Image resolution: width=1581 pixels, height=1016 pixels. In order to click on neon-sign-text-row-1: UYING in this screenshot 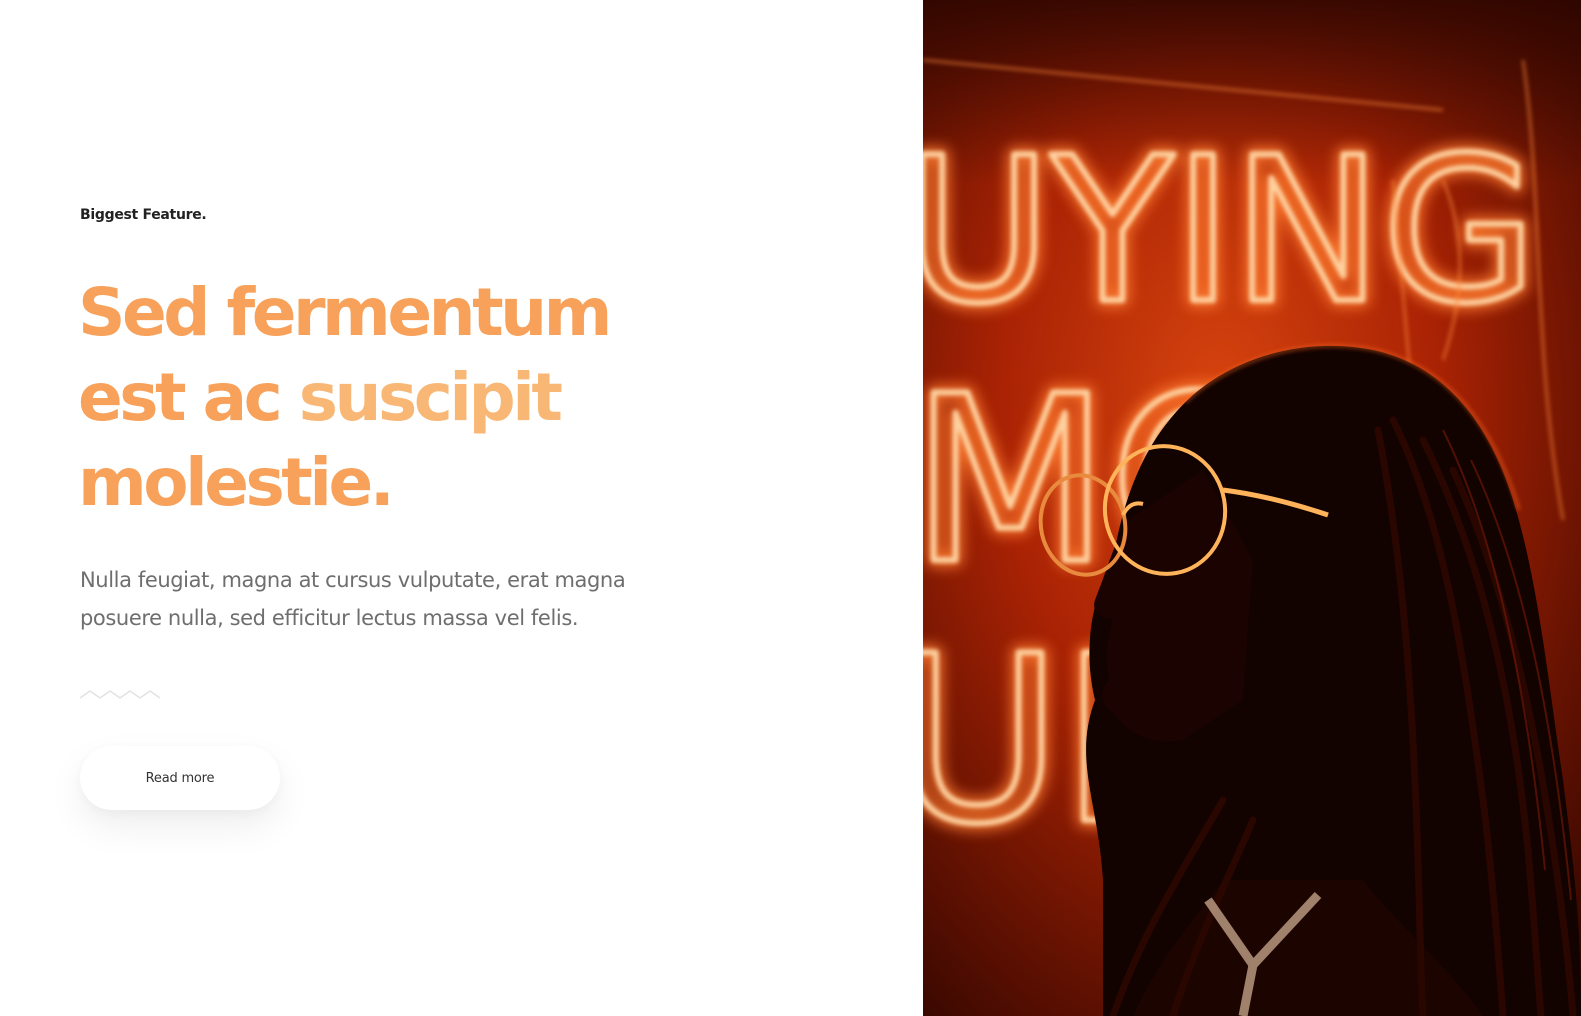, I will do `click(1230, 231)`.